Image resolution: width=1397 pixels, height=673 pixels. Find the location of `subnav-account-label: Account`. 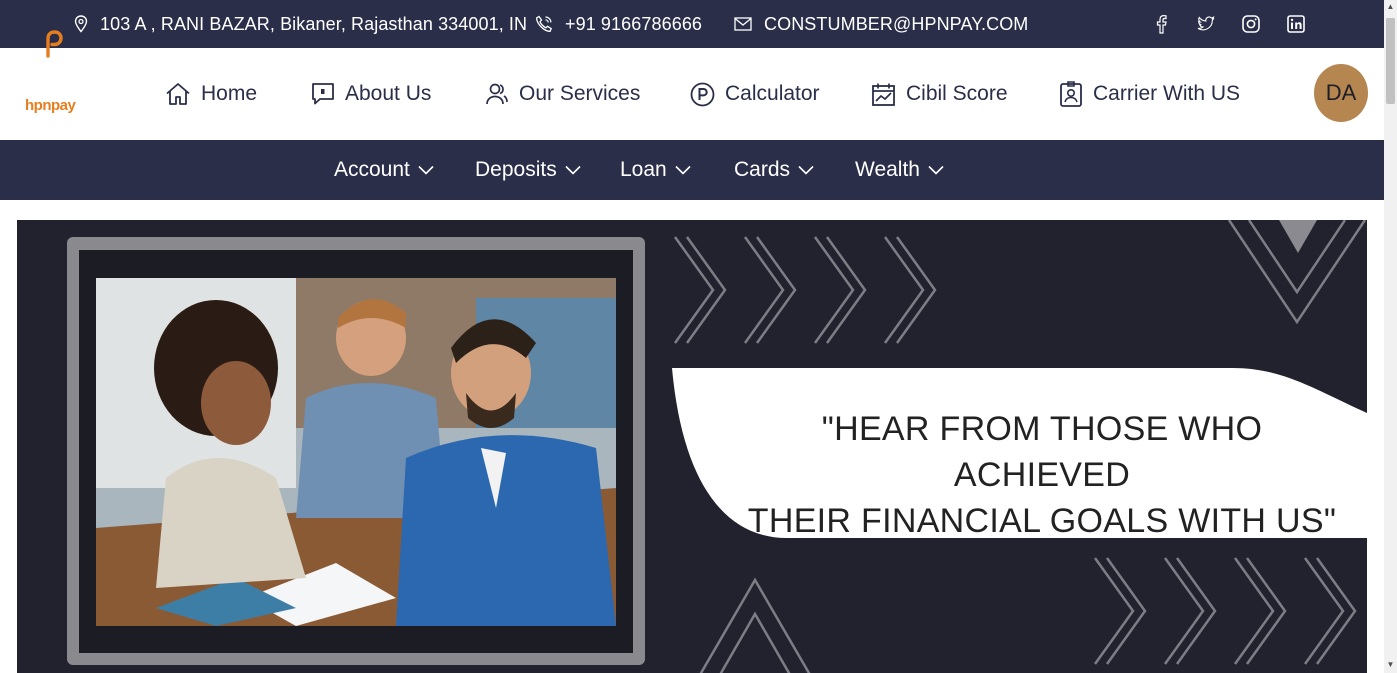

subnav-account-label: Account is located at coordinates (372, 169).